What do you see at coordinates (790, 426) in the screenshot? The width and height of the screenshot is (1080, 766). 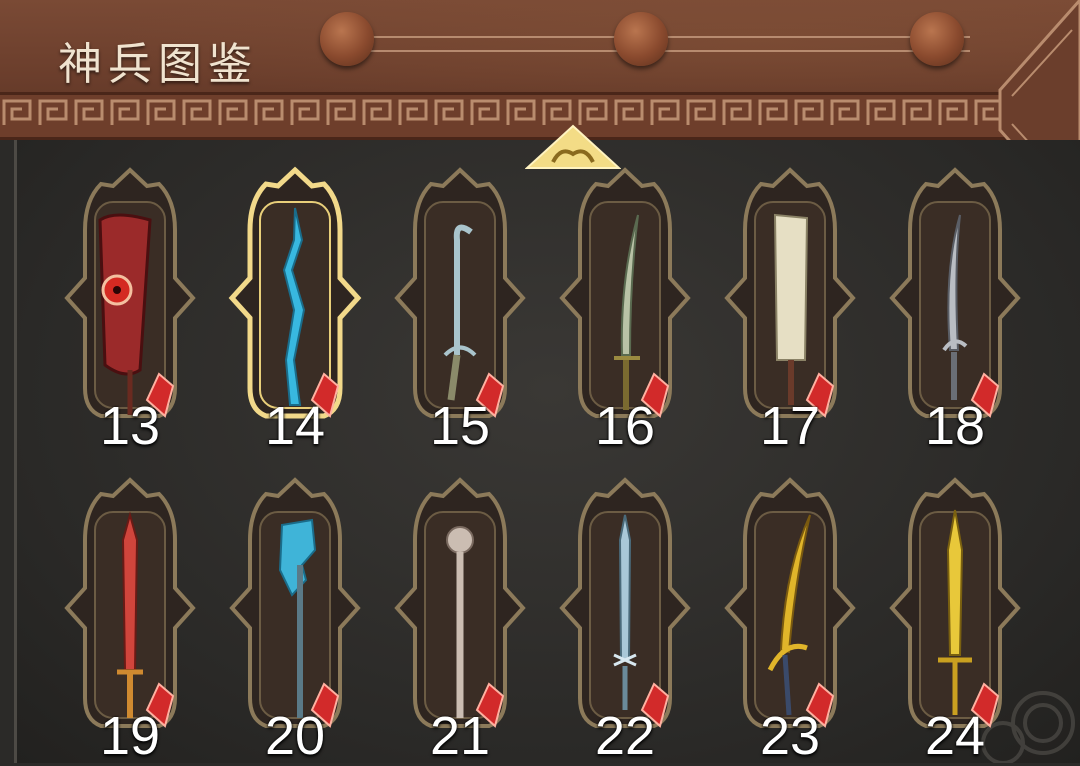 I see `weapon-number: 17` at bounding box center [790, 426].